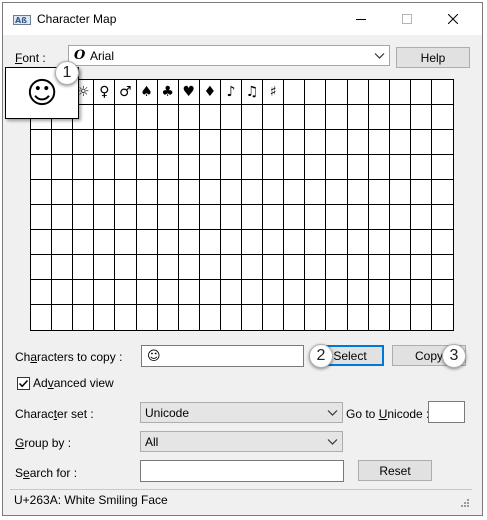 This screenshot has height=520, width=487. I want to click on help-button: Help, so click(433, 57).